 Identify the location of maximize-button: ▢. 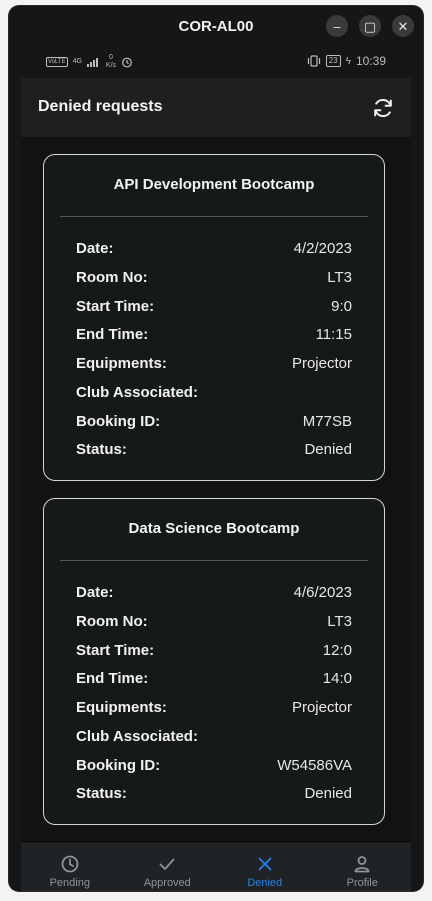
(370, 26).